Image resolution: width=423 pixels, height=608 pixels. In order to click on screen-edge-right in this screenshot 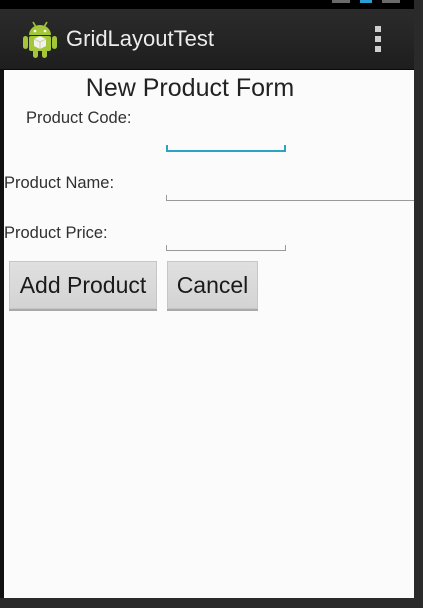, I will do `click(418, 304)`.